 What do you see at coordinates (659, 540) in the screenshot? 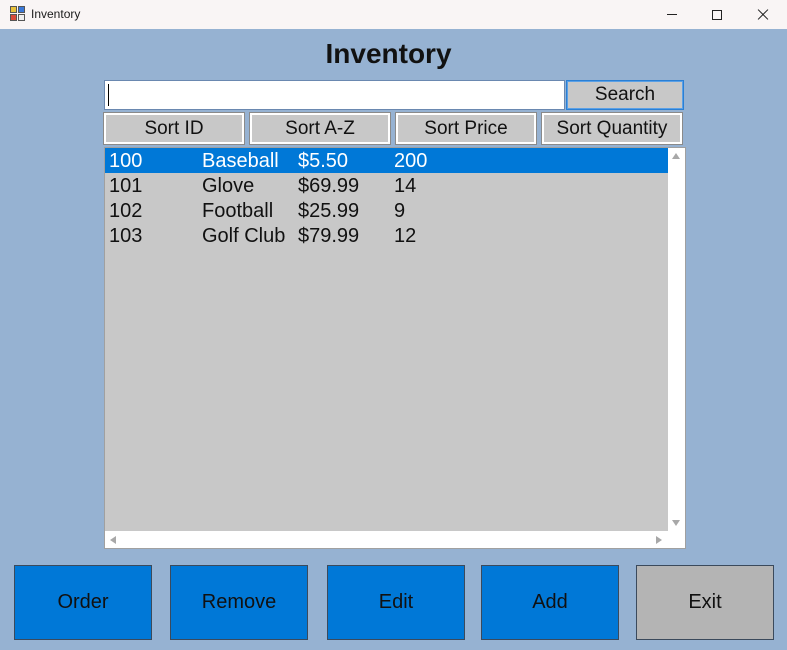
I see `scroll-right-icon` at bounding box center [659, 540].